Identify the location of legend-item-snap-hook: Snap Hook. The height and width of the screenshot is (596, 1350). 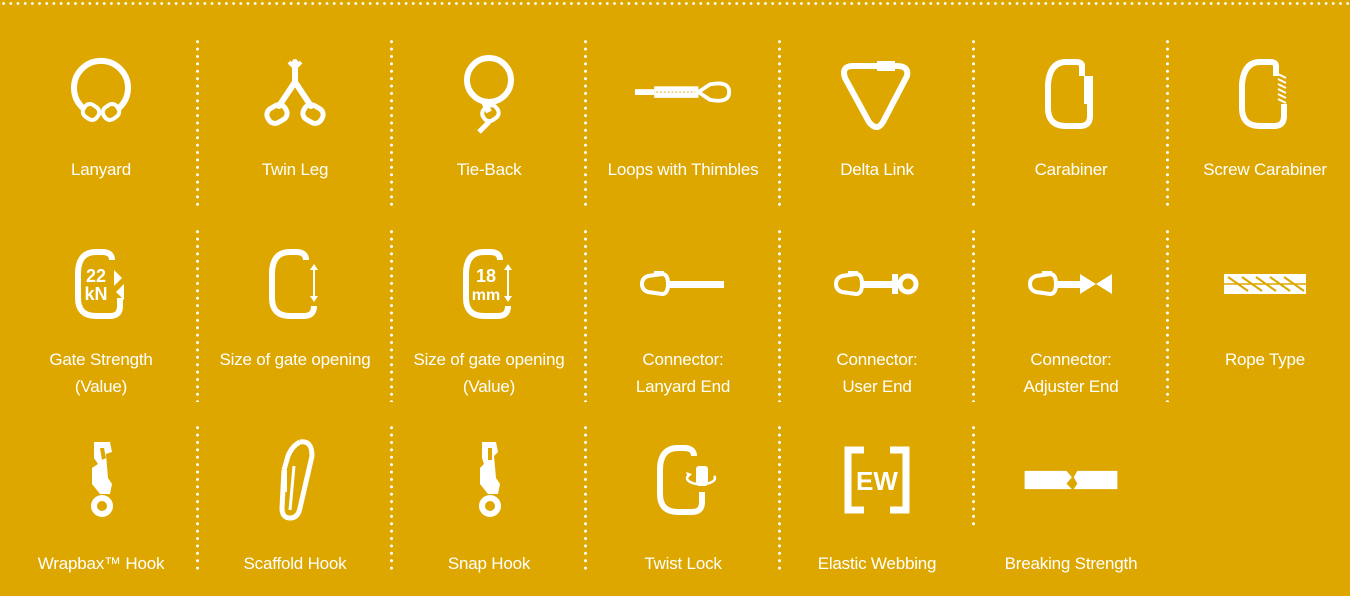
(488, 501).